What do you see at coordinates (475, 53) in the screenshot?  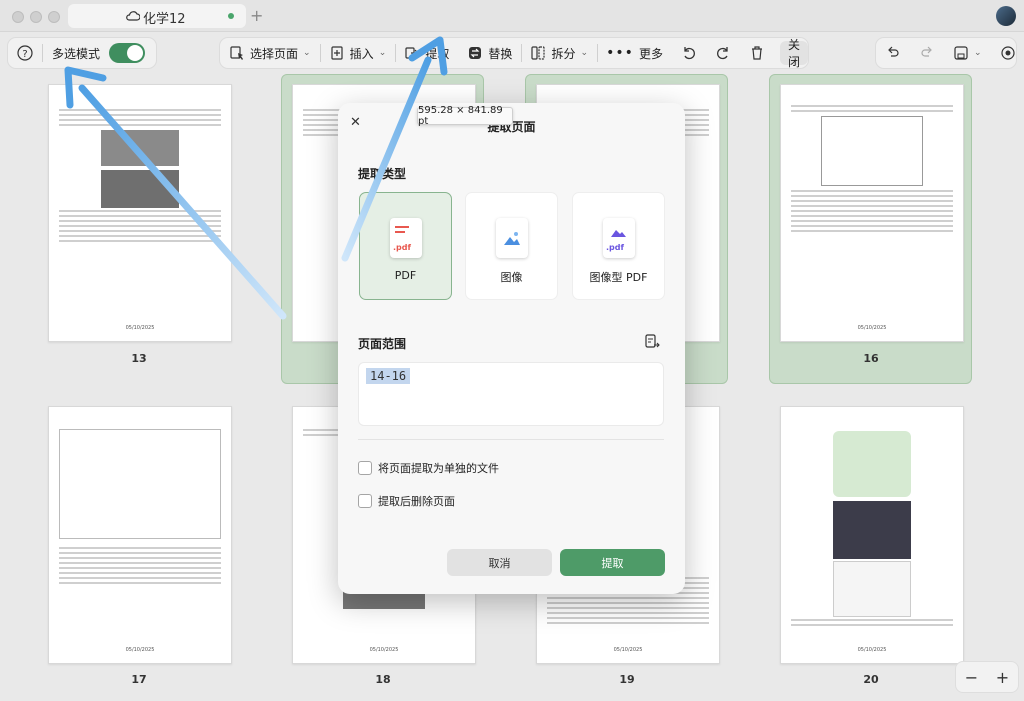 I see `replace-icon` at bounding box center [475, 53].